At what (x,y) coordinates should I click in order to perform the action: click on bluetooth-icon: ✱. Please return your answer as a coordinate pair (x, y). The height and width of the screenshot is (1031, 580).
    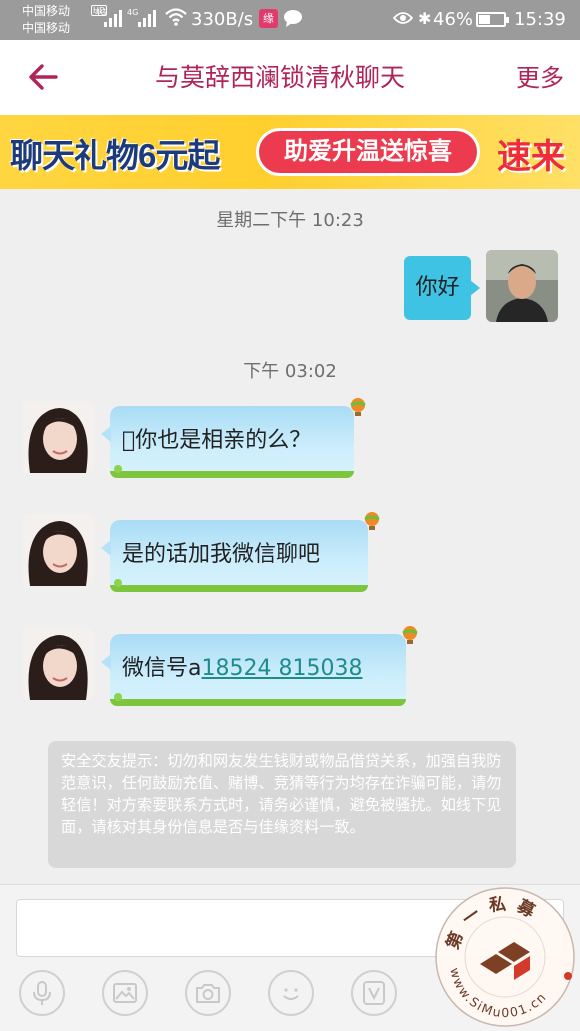
    Looking at the image, I should click on (425, 18).